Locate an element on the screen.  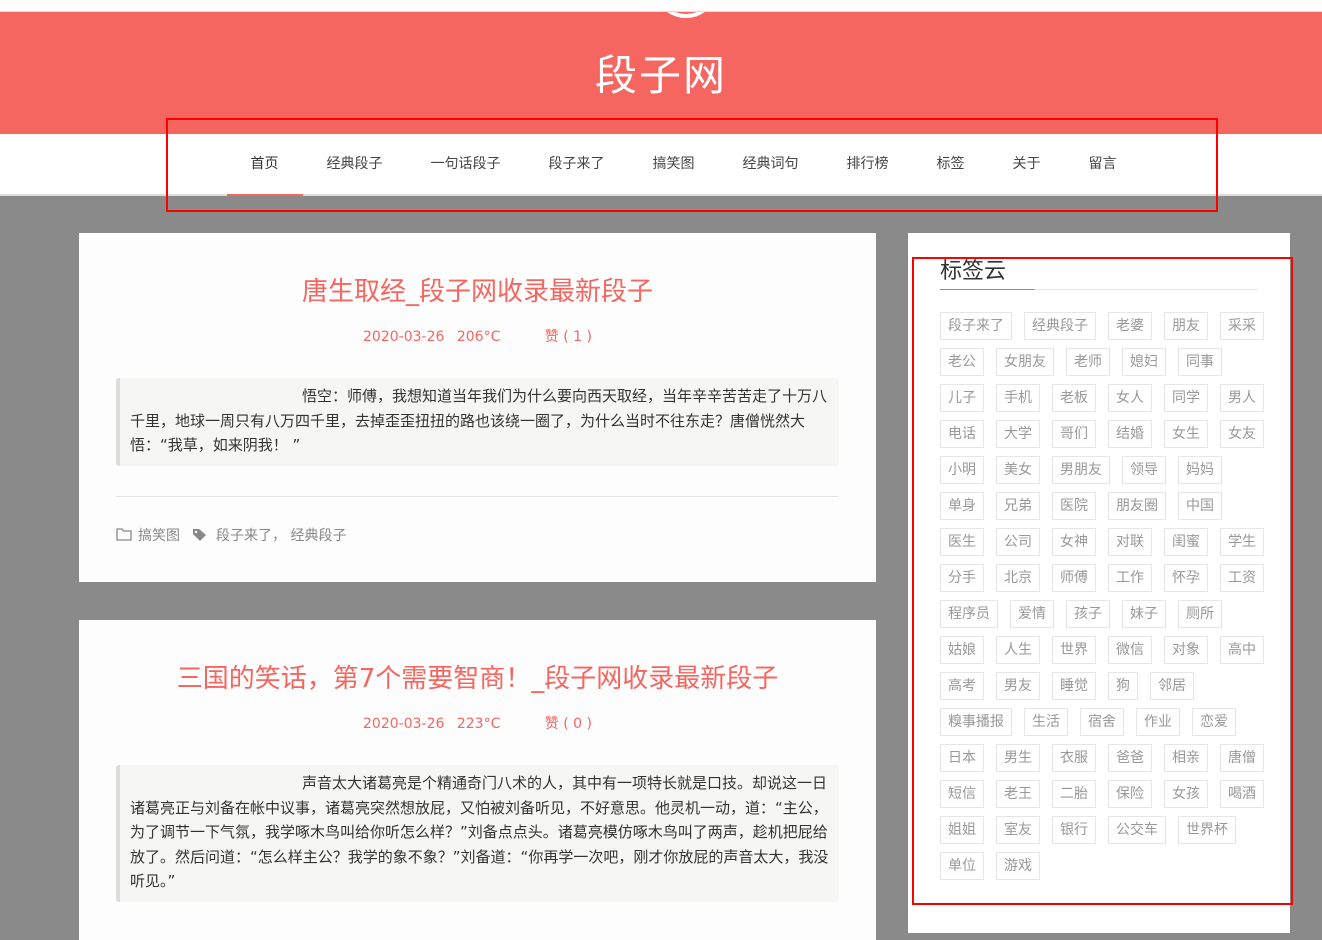
tag-link: 医生 is located at coordinates (962, 542).